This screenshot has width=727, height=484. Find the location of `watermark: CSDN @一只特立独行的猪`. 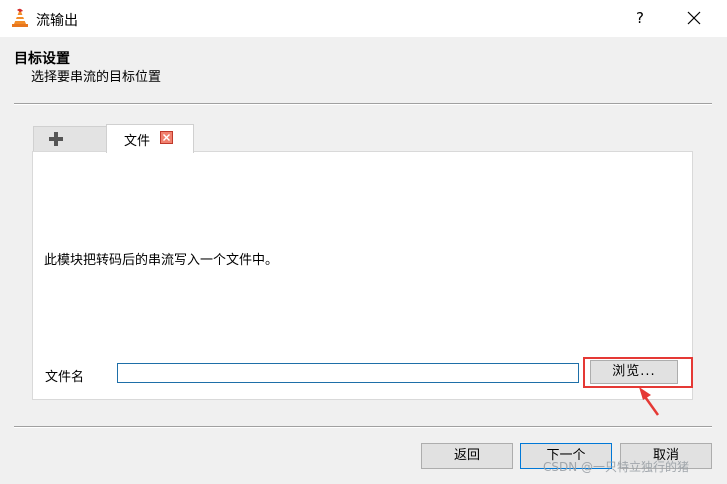

watermark: CSDN @一只特立独行的猪 is located at coordinates (616, 467).